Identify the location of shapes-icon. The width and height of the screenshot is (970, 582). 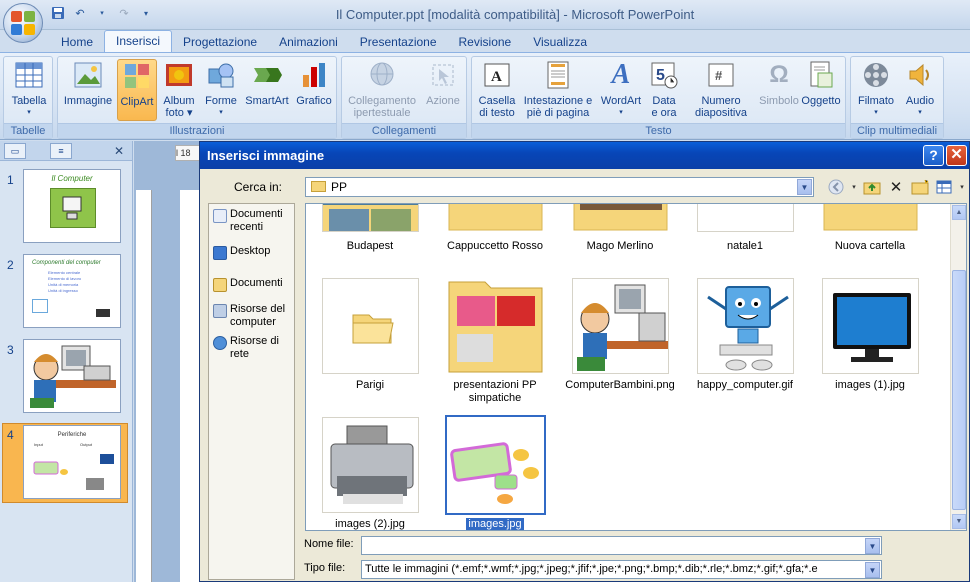
(221, 75).